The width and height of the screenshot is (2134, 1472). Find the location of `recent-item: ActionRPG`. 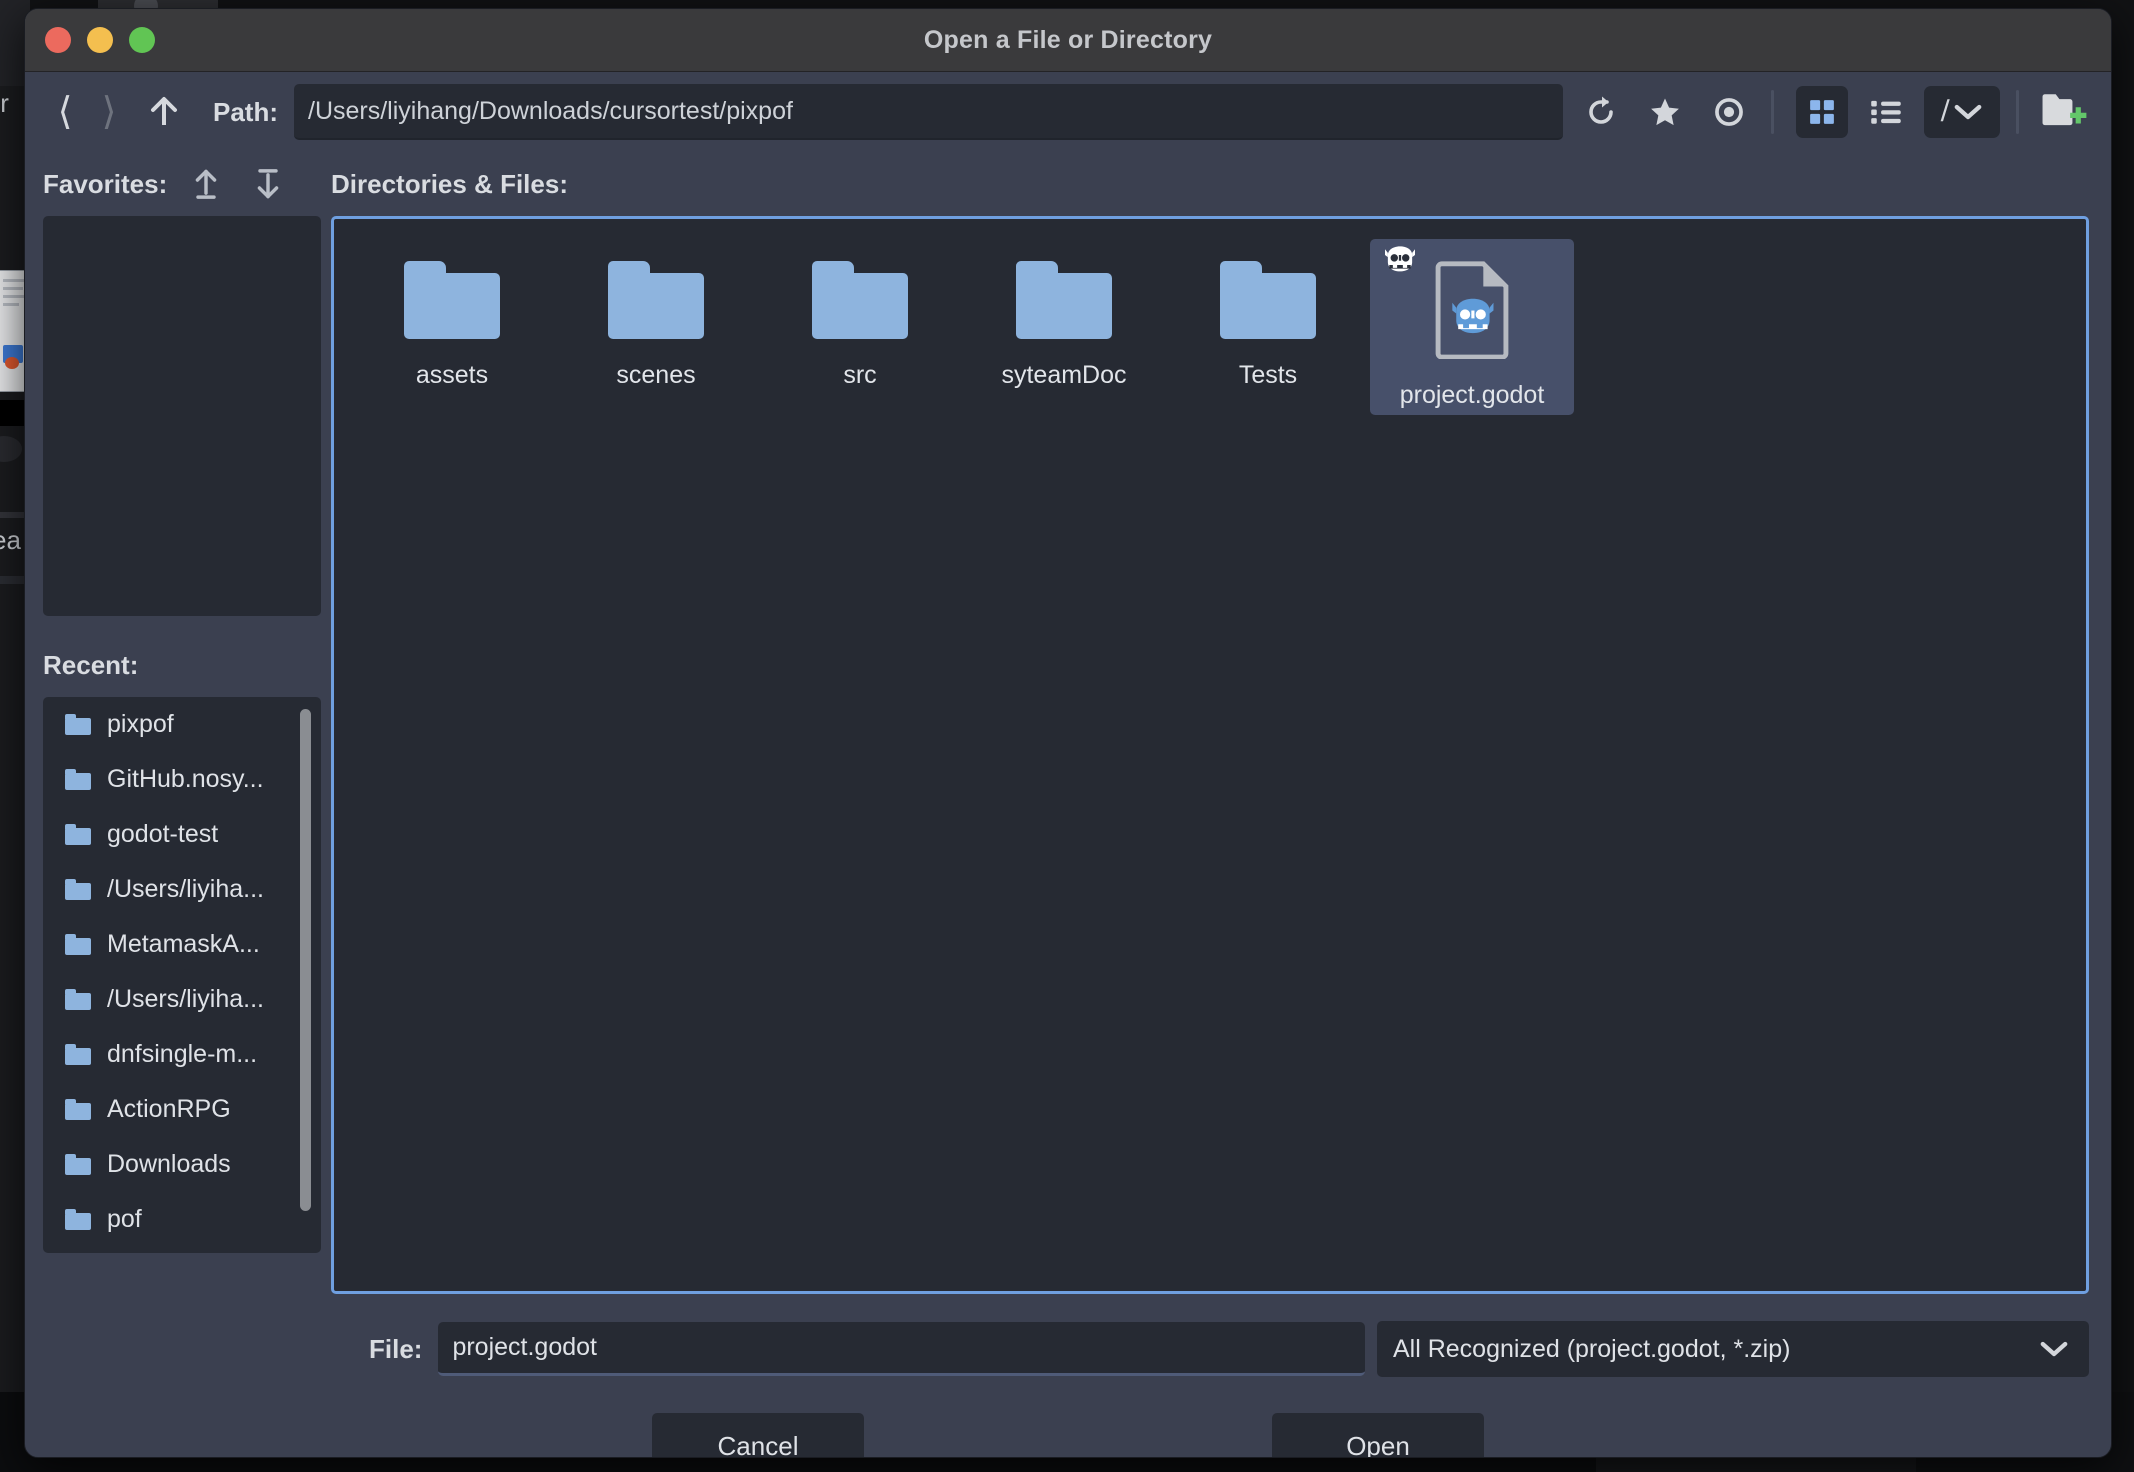

recent-item: ActionRPG is located at coordinates (182, 1109).